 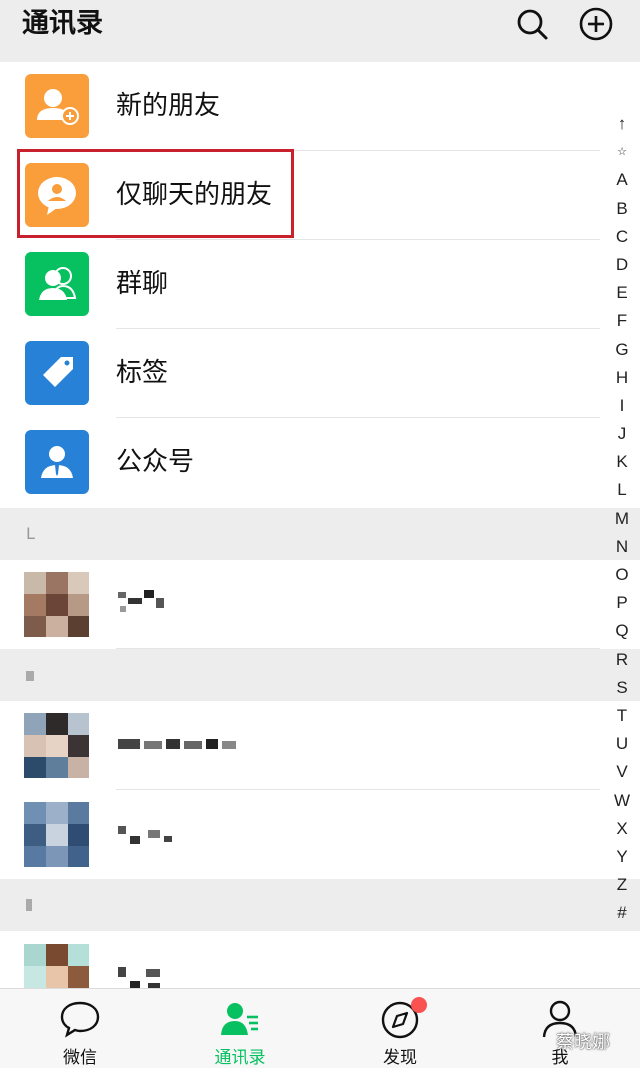 What do you see at coordinates (320, 534) in the screenshot?
I see `section-header: L` at bounding box center [320, 534].